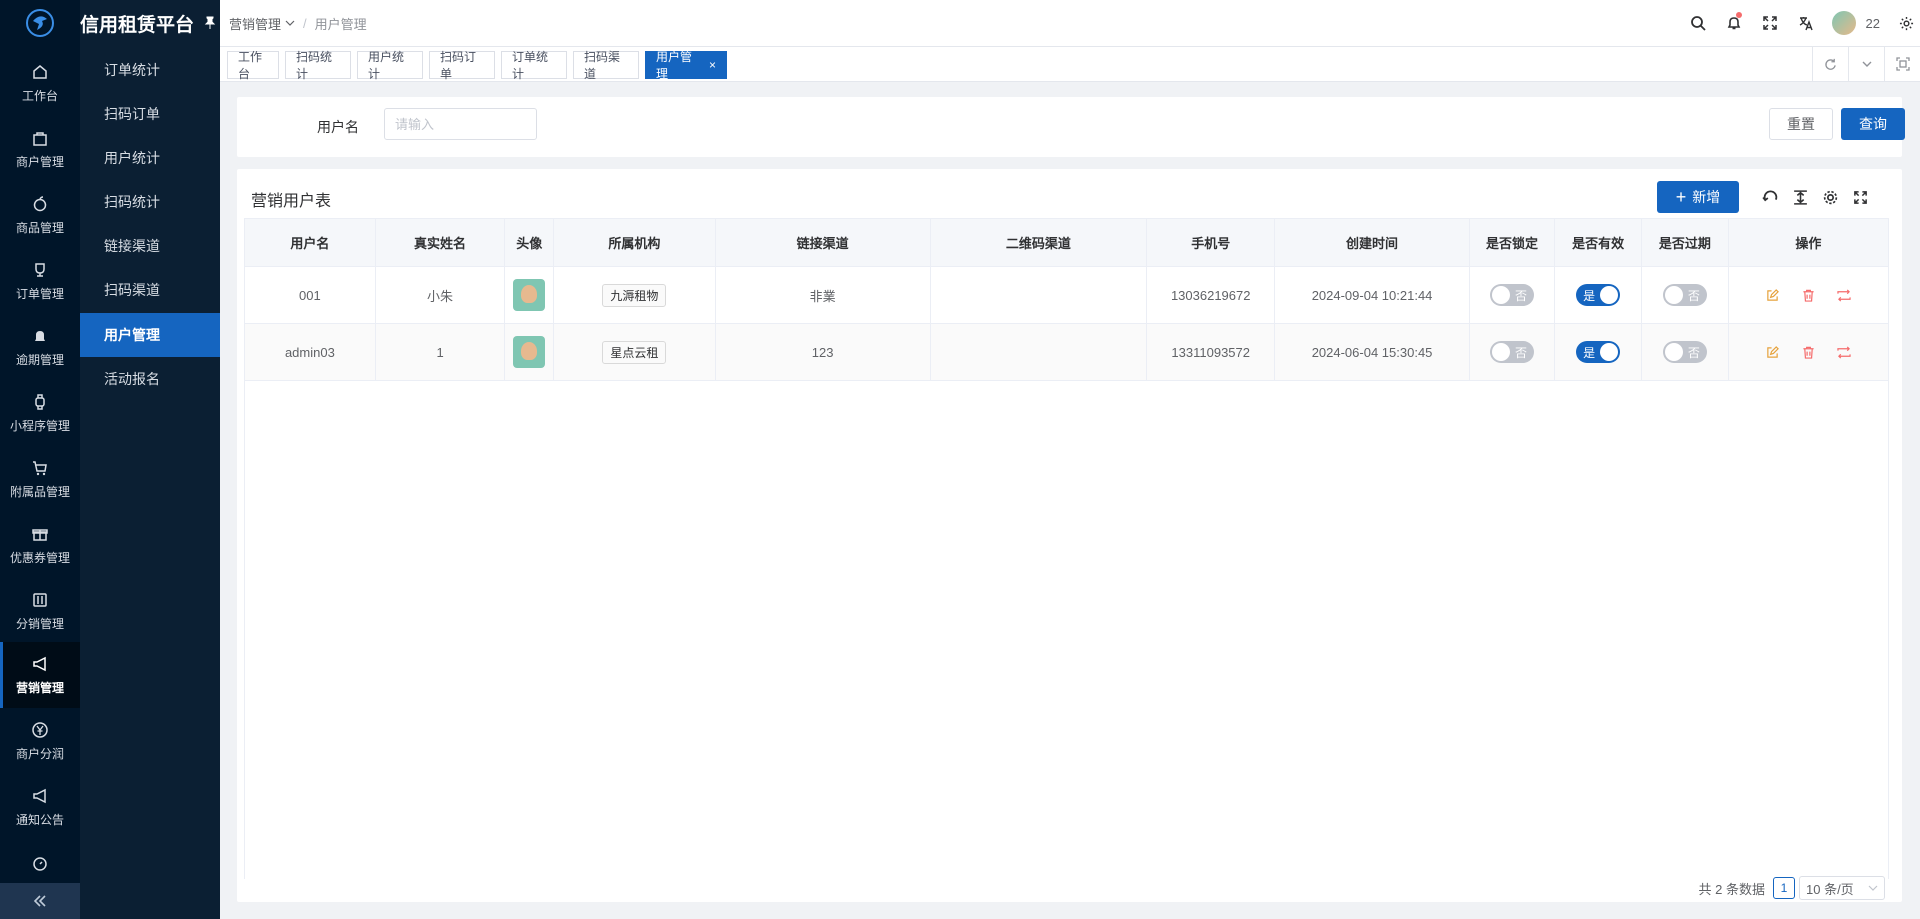 Image resolution: width=1920 pixels, height=919 pixels. I want to click on reset-button: 重置, so click(1801, 124).